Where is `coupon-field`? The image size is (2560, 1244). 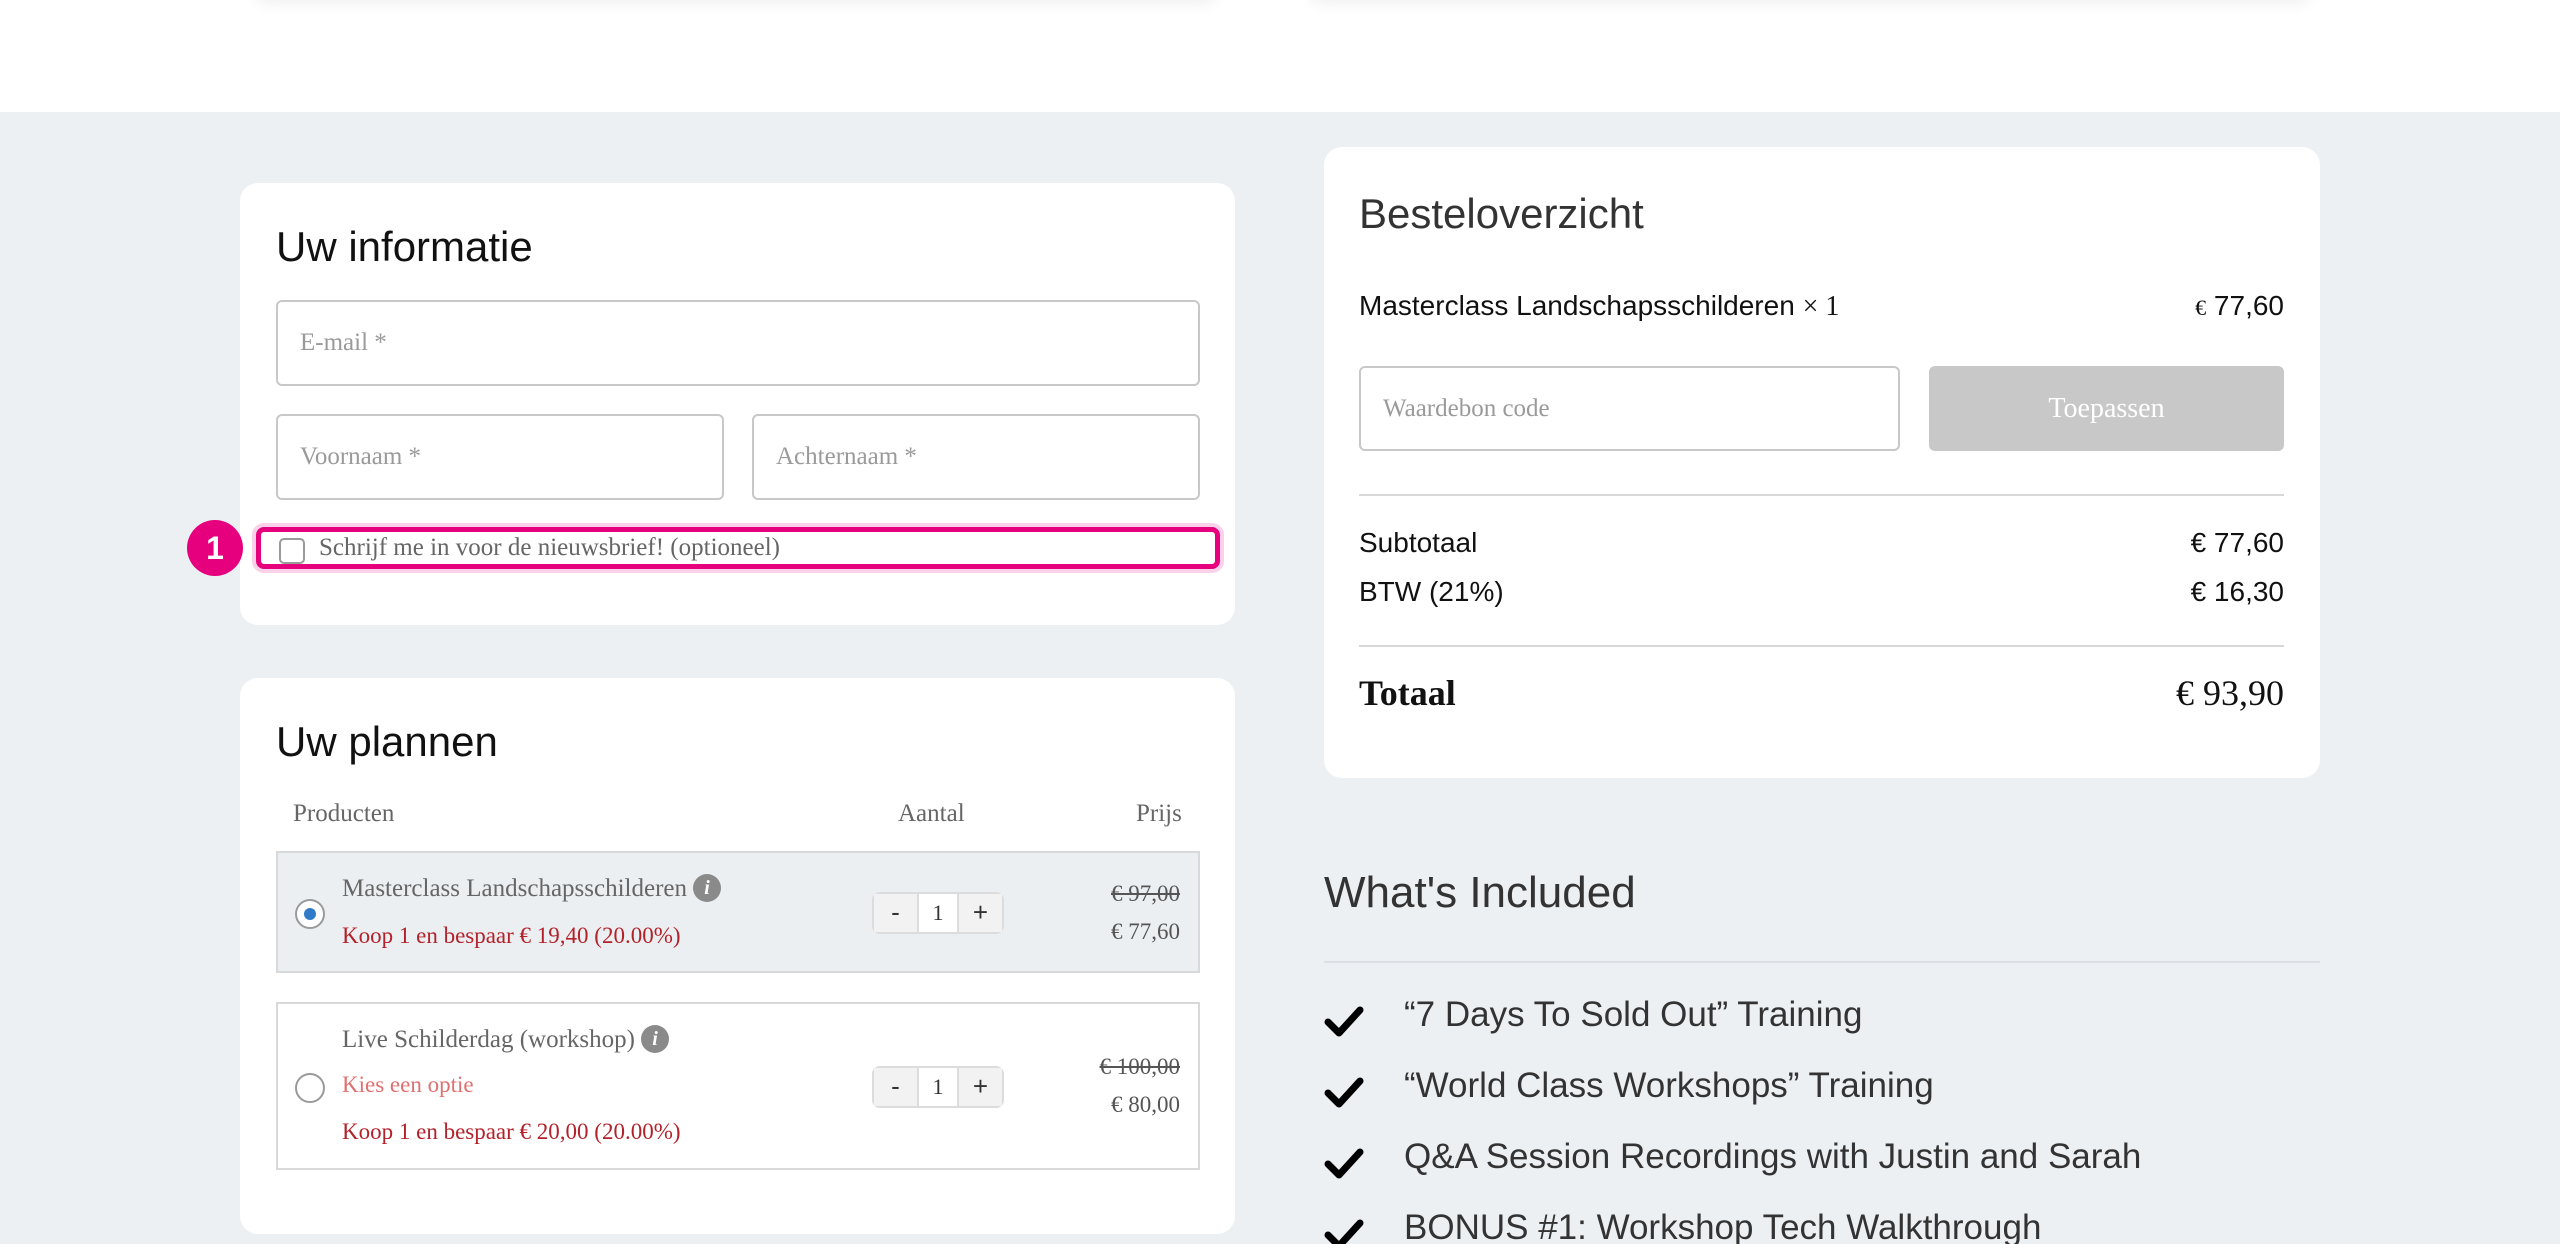
coupon-field is located at coordinates (1629, 408).